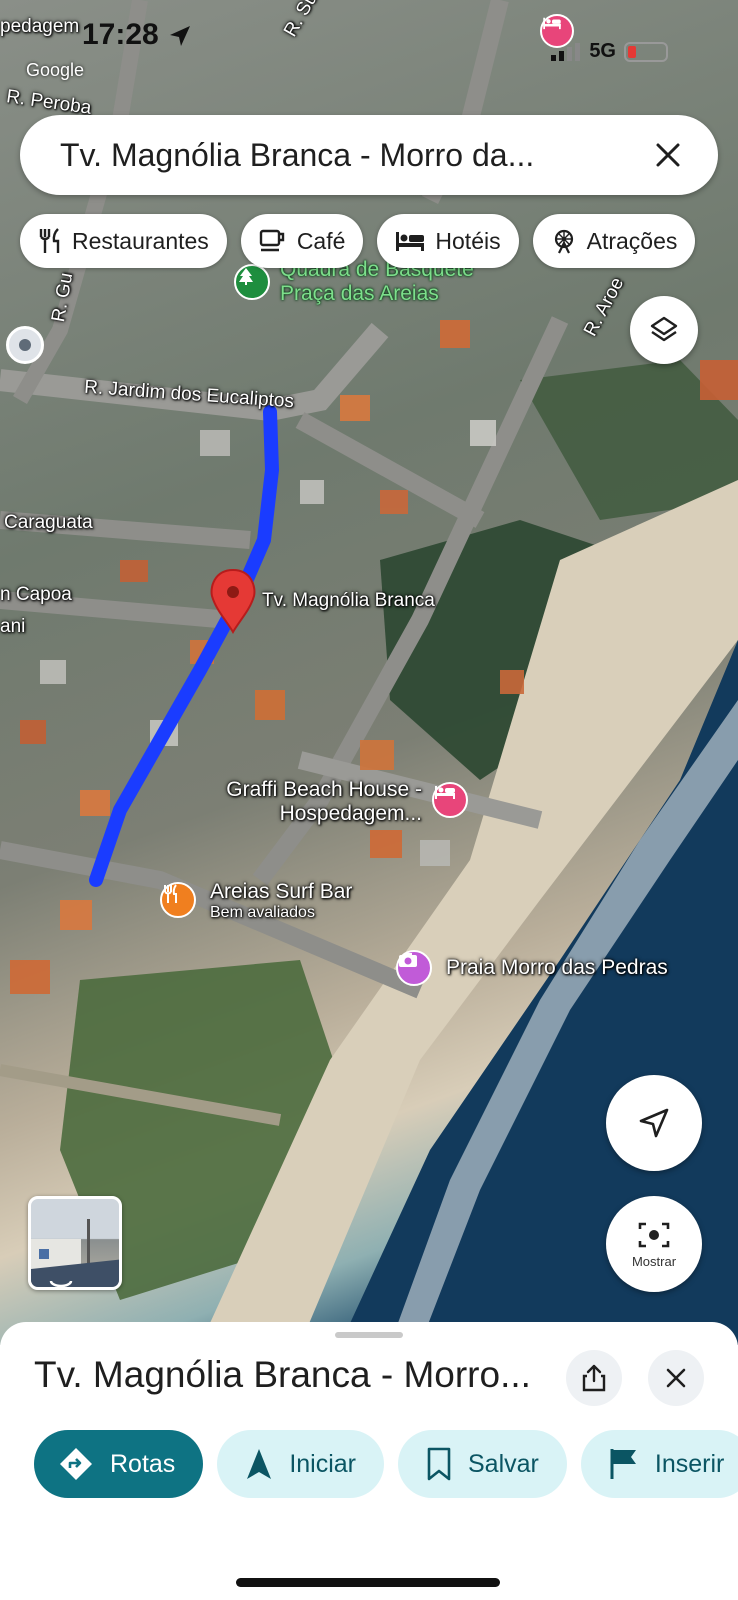  I want to click on start-button: Iniciar, so click(300, 1464).